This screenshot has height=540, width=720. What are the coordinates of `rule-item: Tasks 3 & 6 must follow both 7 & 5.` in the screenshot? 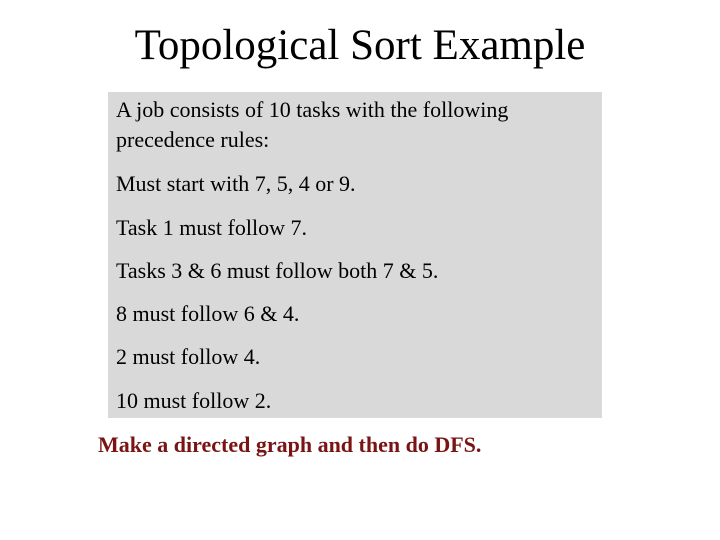 It's located at (277, 270).